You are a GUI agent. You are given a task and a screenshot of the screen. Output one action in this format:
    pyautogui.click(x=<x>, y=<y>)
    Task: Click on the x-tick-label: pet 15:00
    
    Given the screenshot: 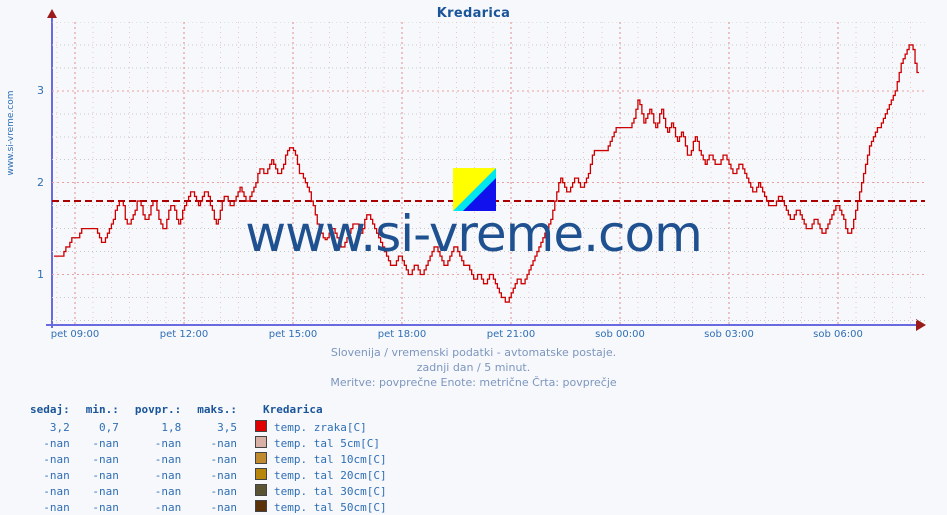 What is the action you would take?
    pyautogui.click(x=293, y=334)
    